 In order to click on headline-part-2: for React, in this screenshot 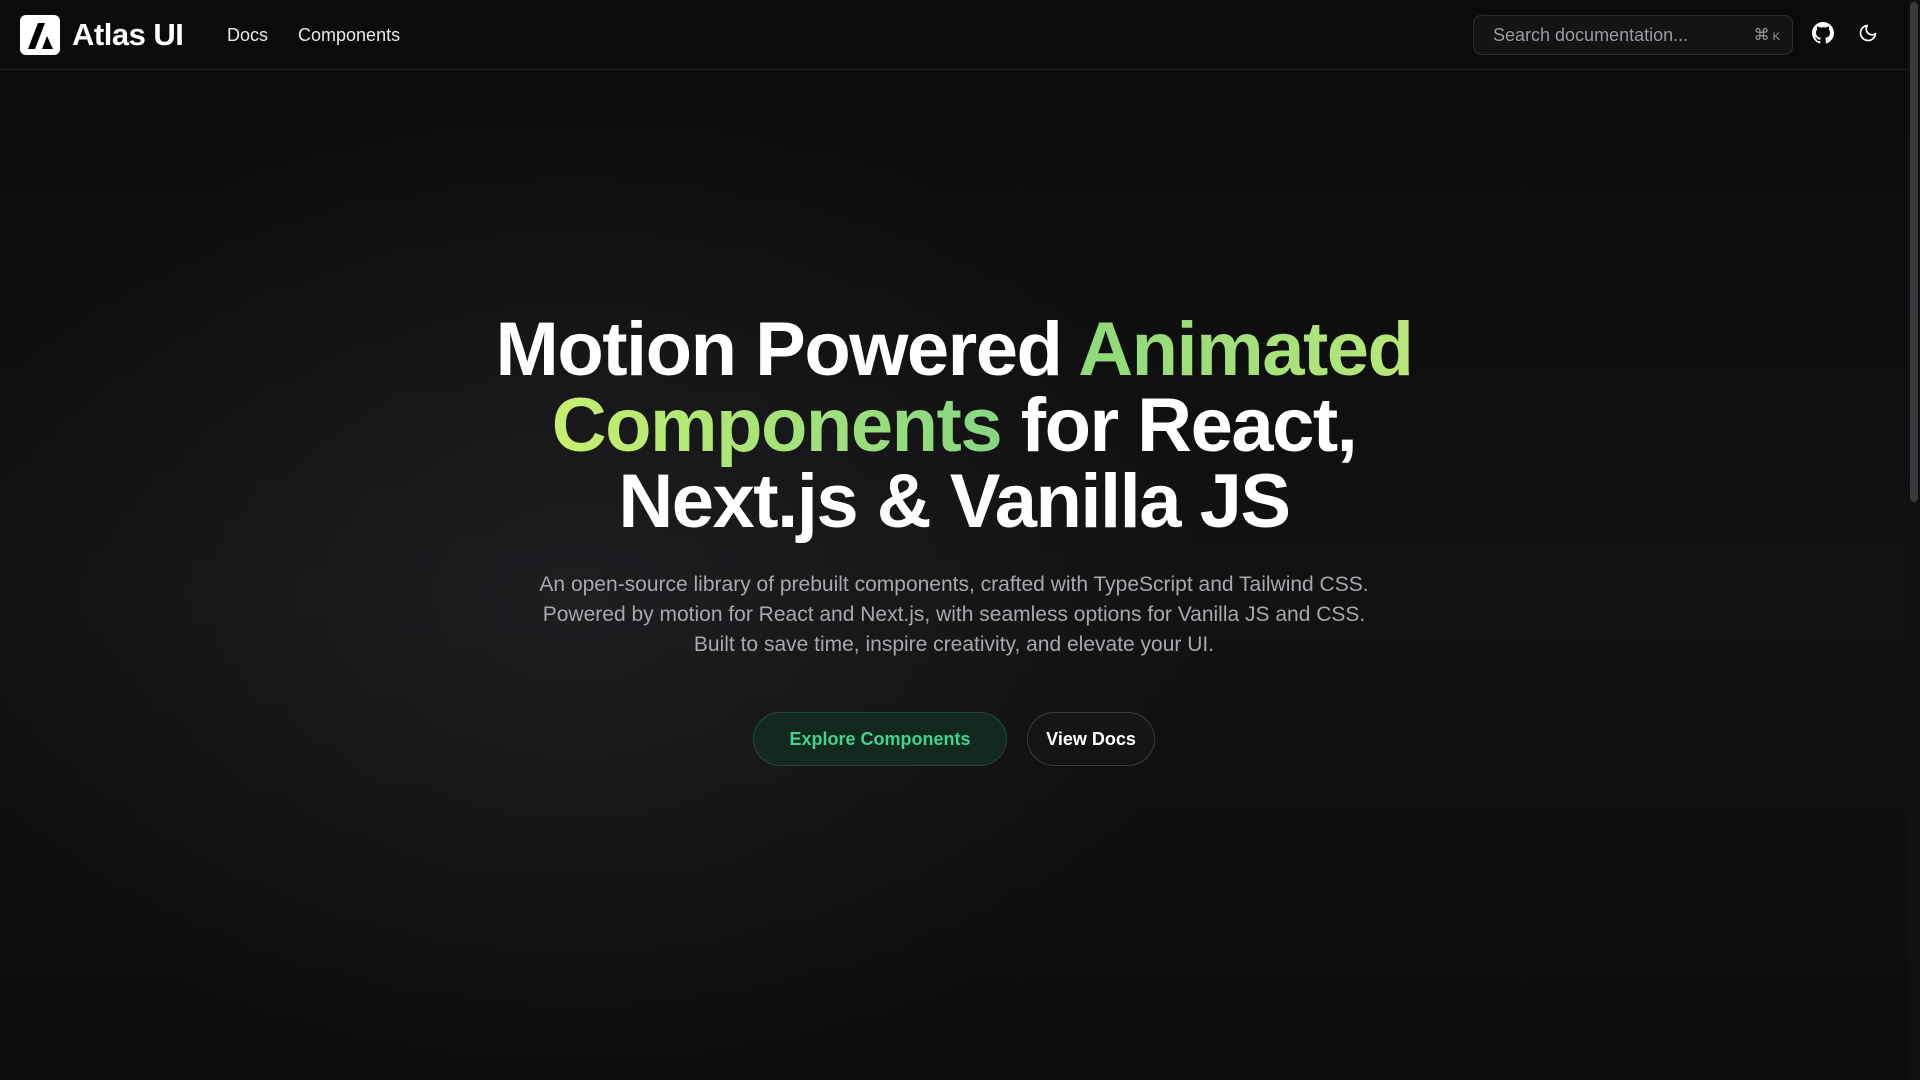, I will do `click(1179, 425)`.